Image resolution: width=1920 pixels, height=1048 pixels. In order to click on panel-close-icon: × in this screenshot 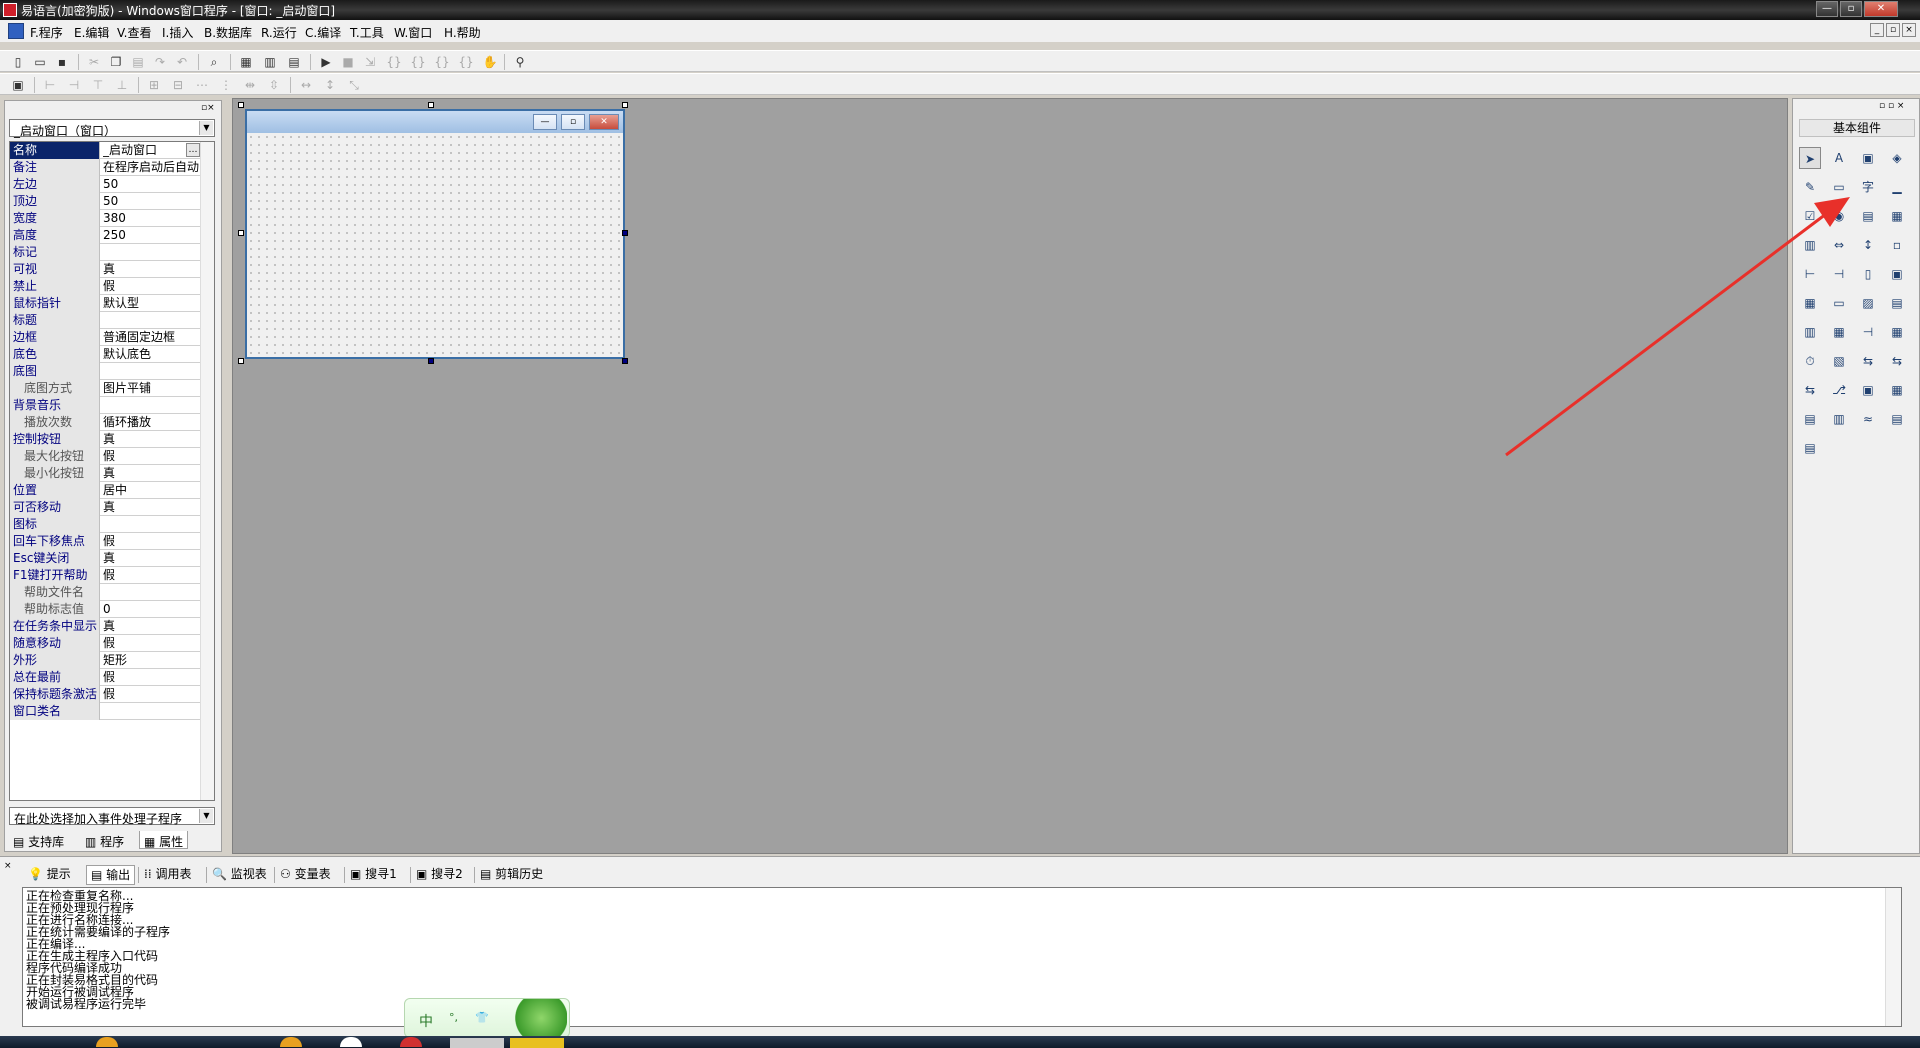, I will do `click(8, 866)`.